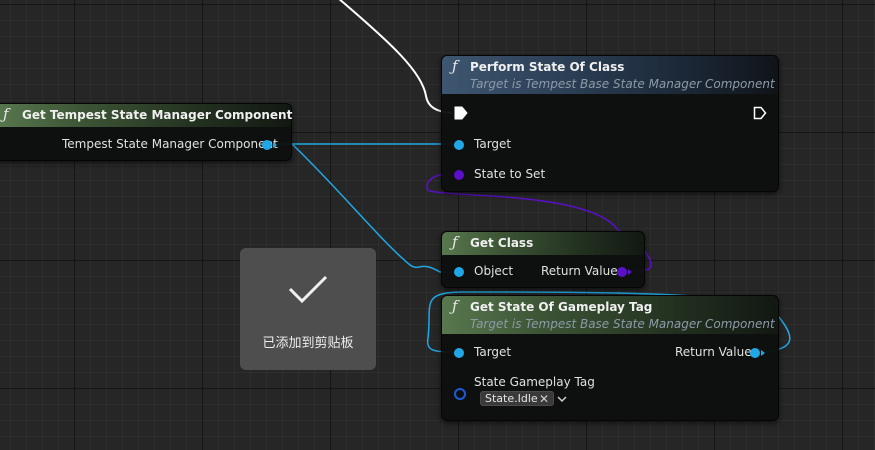 The height and width of the screenshot is (450, 875). Describe the element at coordinates (459, 175) in the screenshot. I see `state-to-set-pin` at that location.